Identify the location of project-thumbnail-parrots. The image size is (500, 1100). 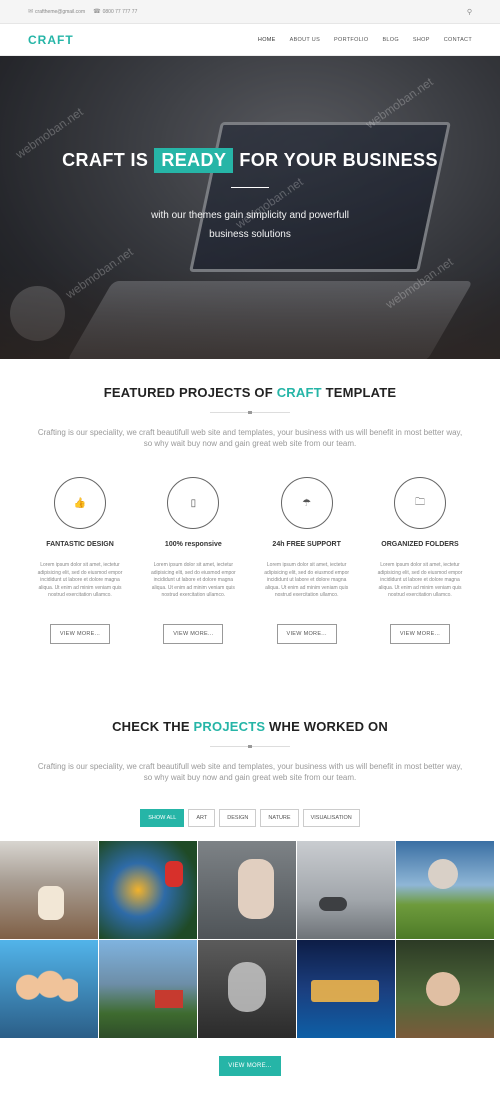
(148, 890).